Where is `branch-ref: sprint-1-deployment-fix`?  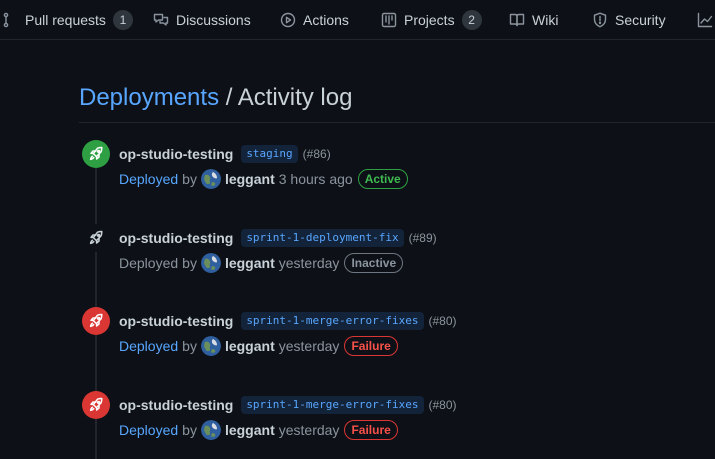 branch-ref: sprint-1-deployment-fix is located at coordinates (322, 238).